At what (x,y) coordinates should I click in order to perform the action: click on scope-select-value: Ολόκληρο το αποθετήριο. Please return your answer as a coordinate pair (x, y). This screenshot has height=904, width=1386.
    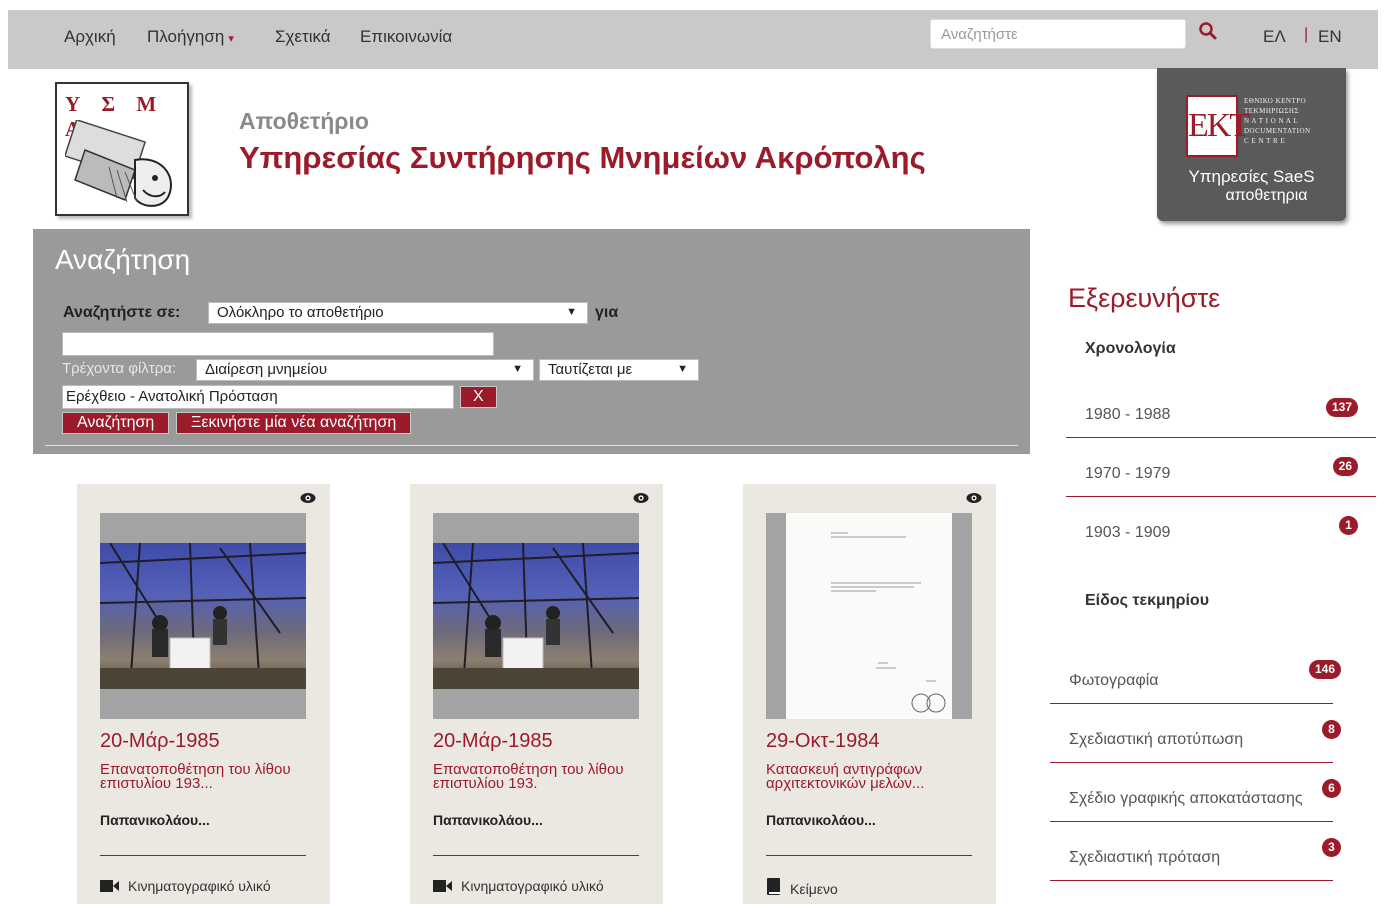
    Looking at the image, I should click on (300, 312).